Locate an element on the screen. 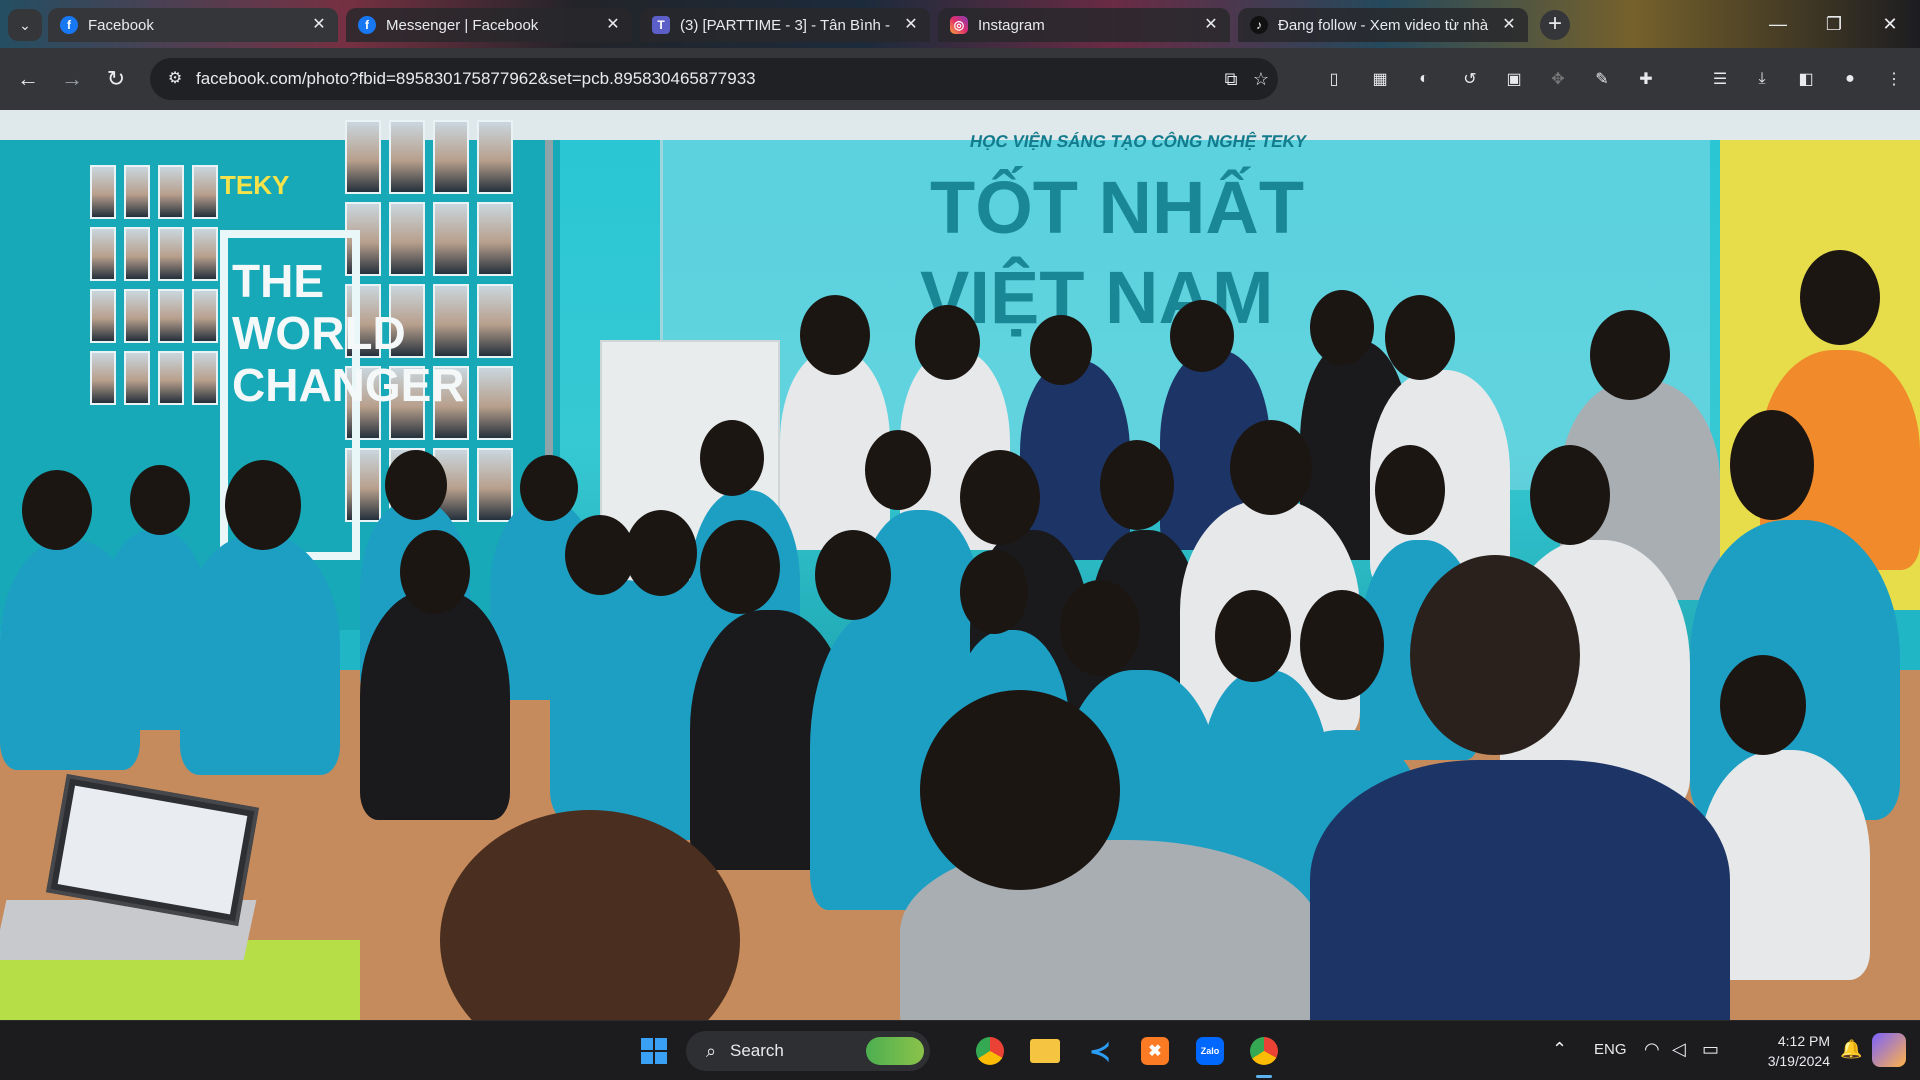  color-picker-extension-icon: ◐ is located at coordinates (1424, 79).